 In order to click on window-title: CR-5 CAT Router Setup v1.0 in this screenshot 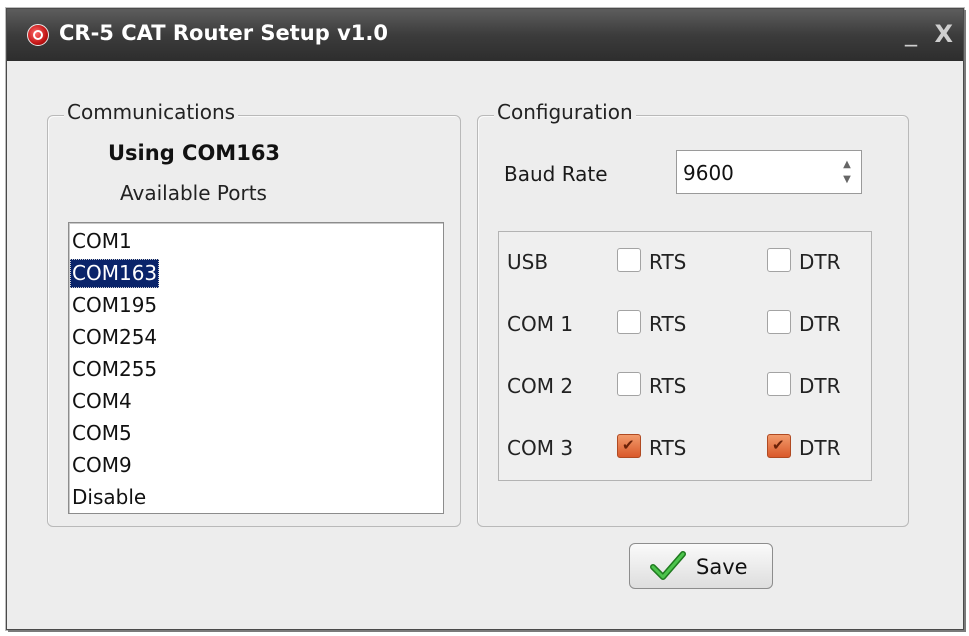, I will do `click(223, 33)`.